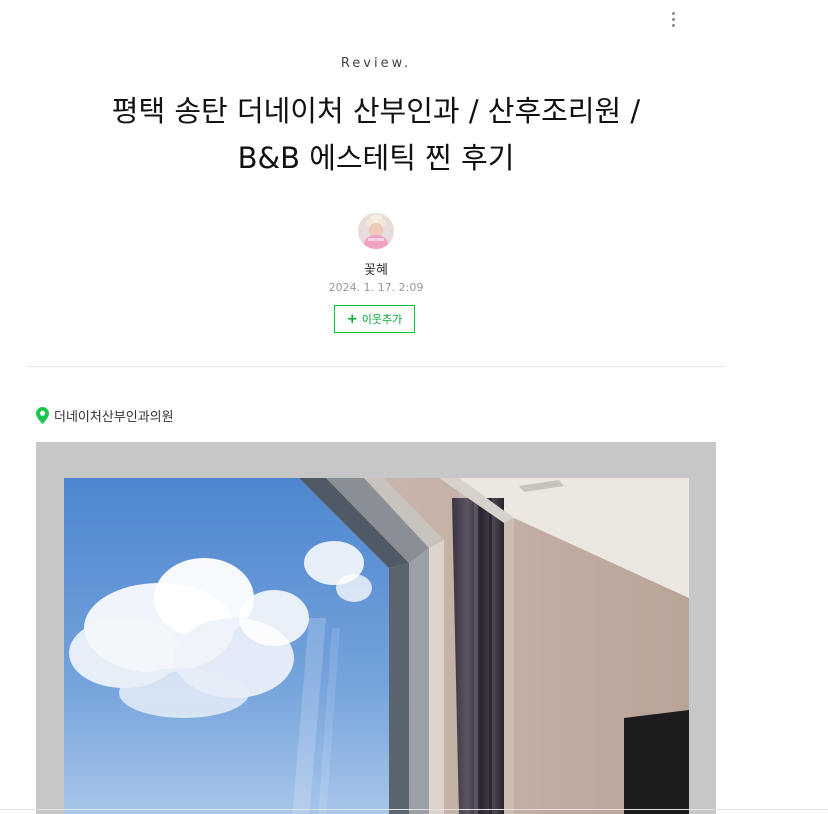  I want to click on header-divider, so click(376, 366).